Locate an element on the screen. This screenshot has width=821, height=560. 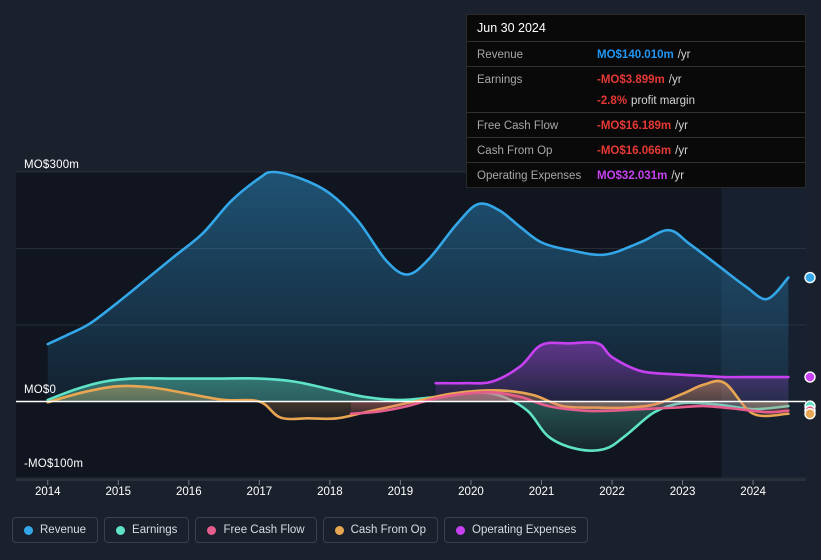
tooltip-row-value-group: -2.8% profit margin is located at coordinates (646, 100).